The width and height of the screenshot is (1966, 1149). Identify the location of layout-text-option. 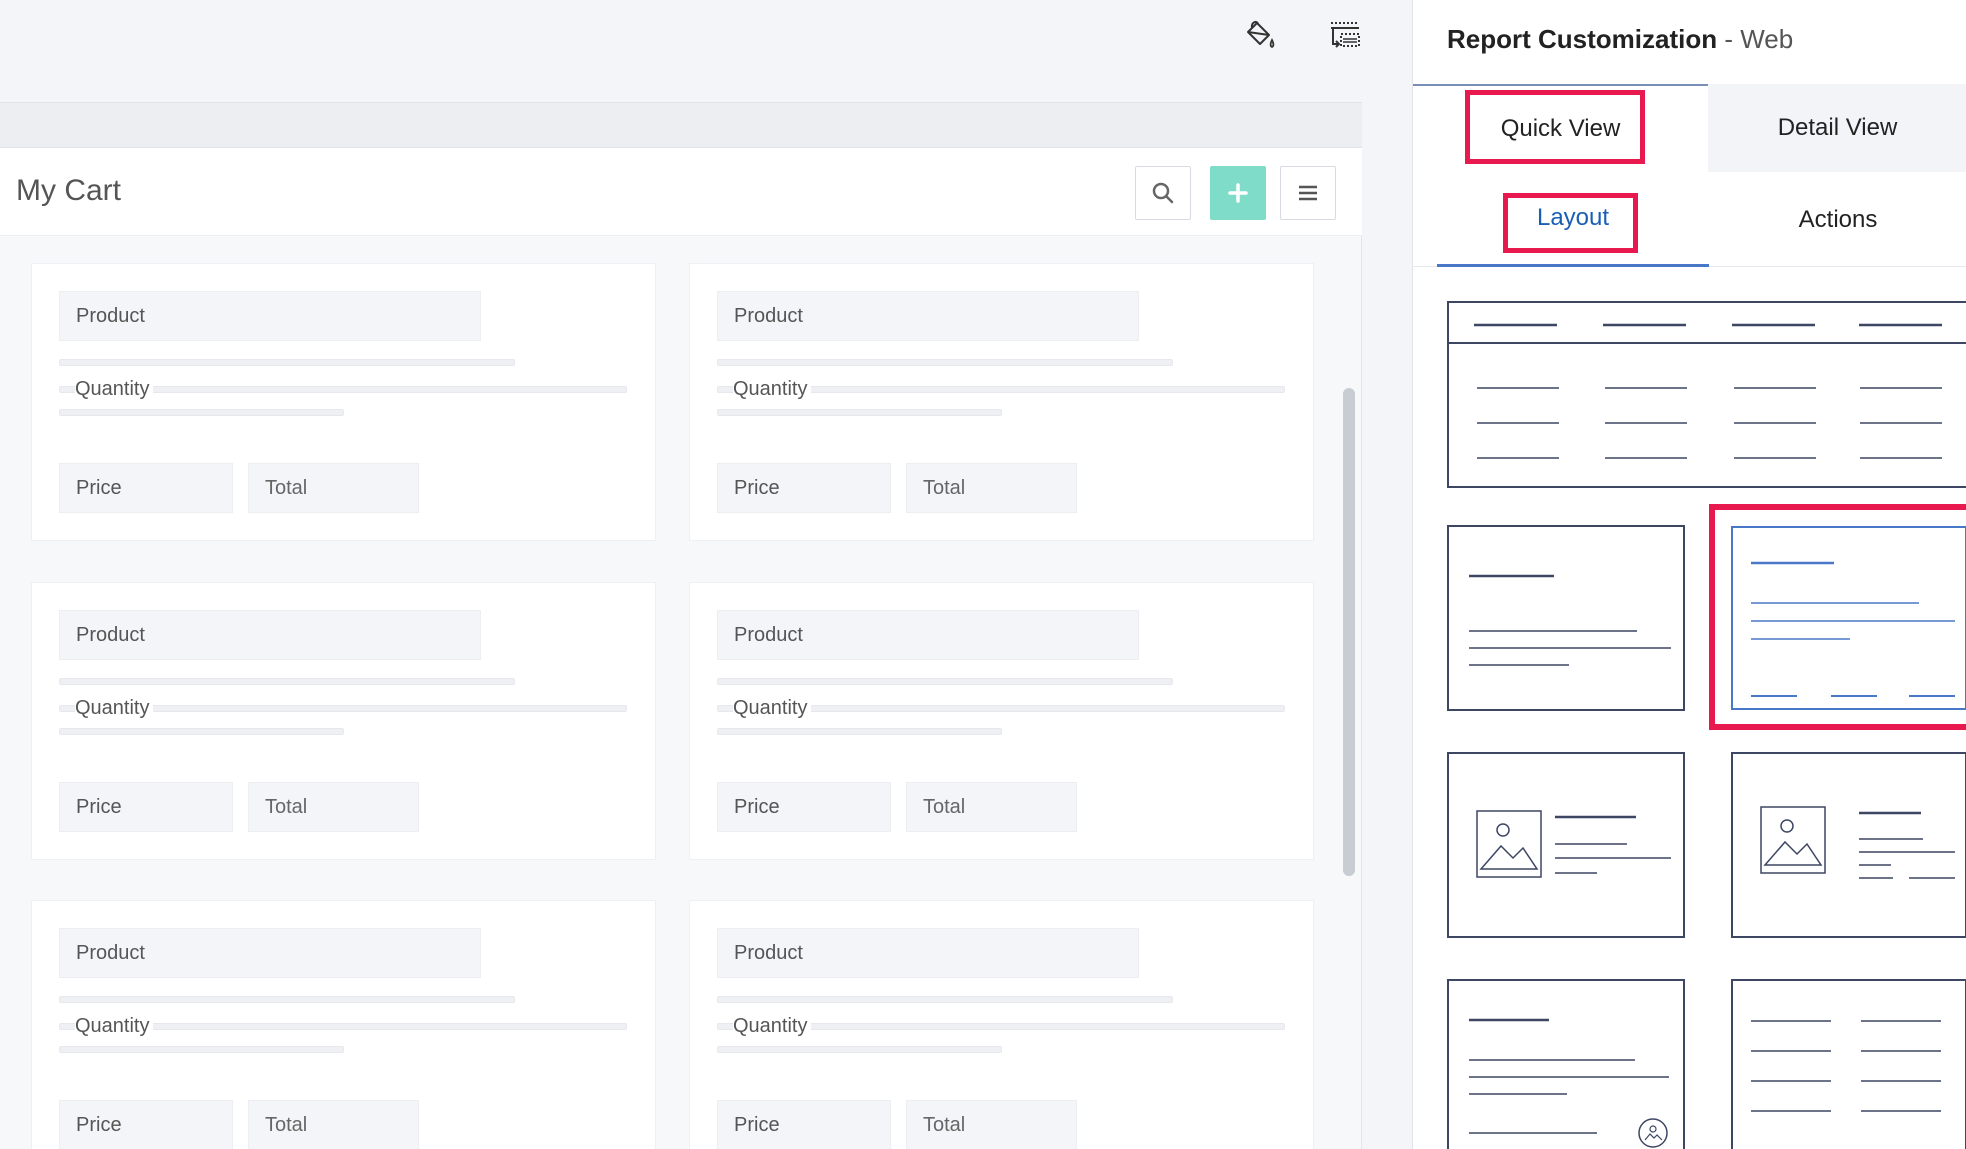
(1566, 618).